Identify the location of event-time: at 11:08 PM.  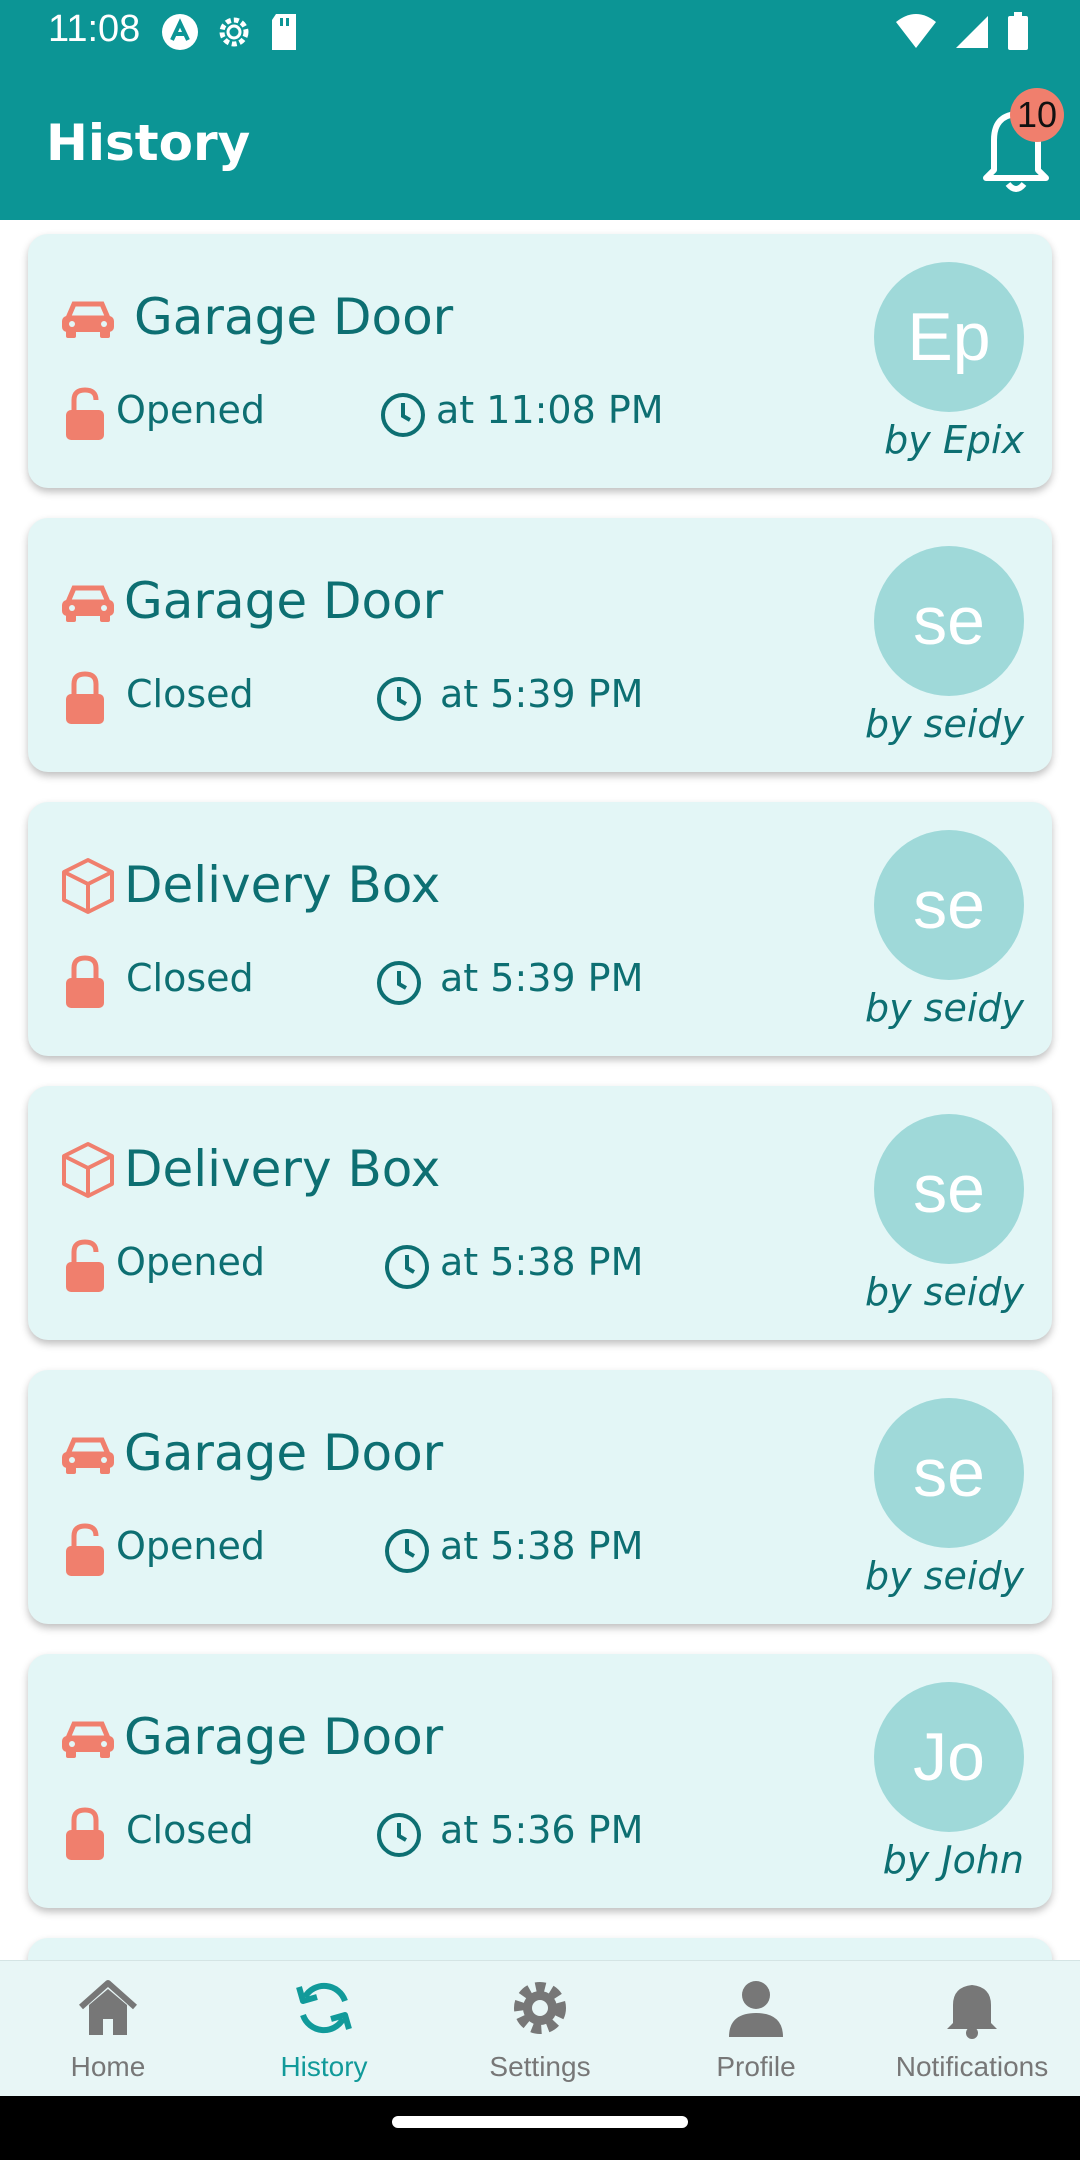
(550, 410).